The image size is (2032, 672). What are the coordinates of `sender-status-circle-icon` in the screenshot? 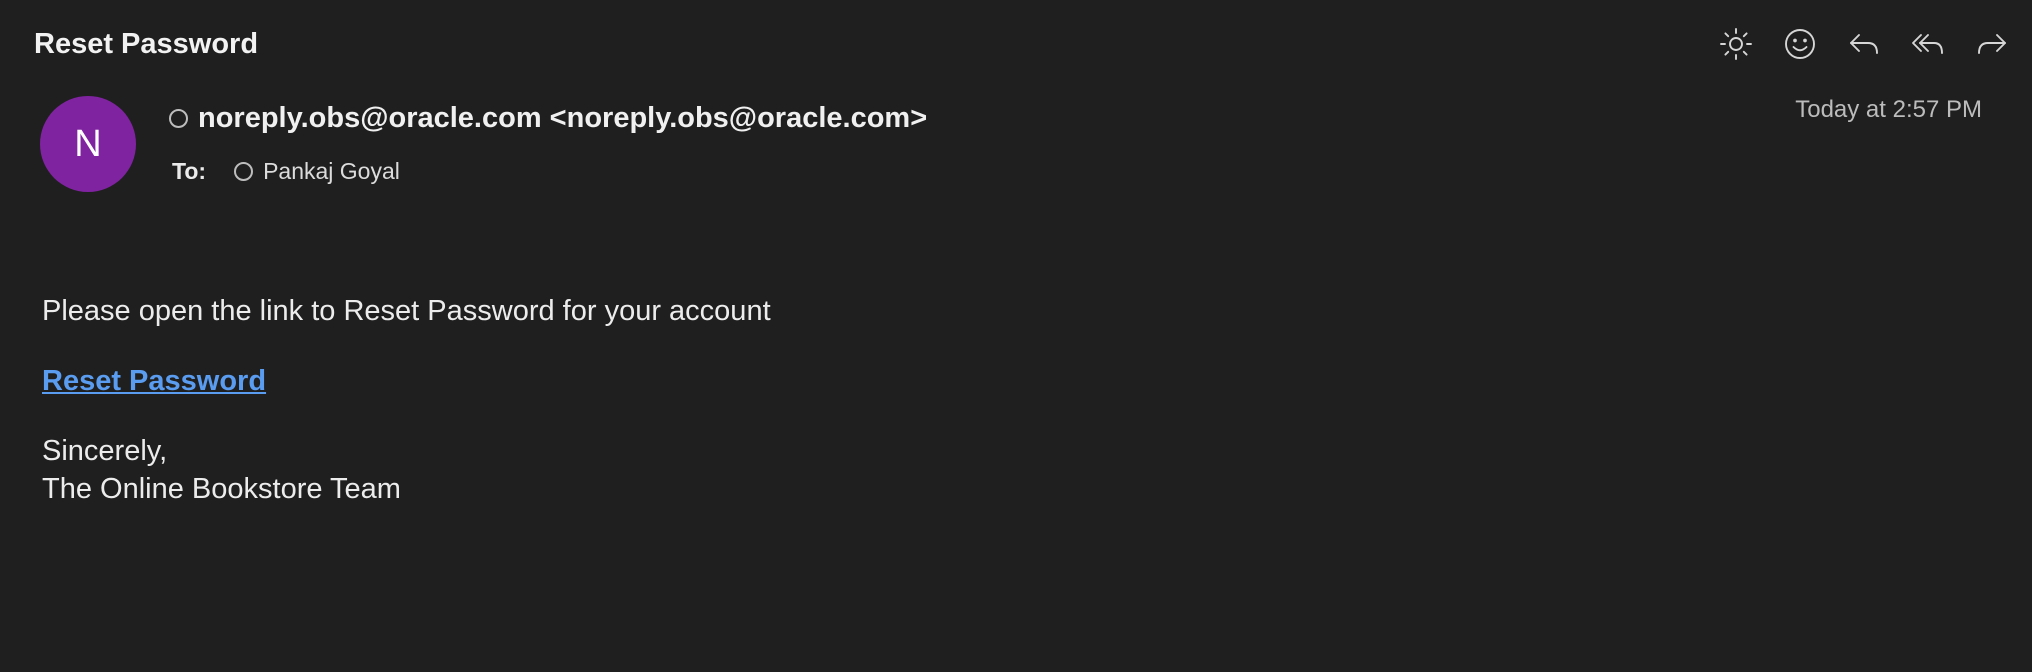 It's located at (178, 118).